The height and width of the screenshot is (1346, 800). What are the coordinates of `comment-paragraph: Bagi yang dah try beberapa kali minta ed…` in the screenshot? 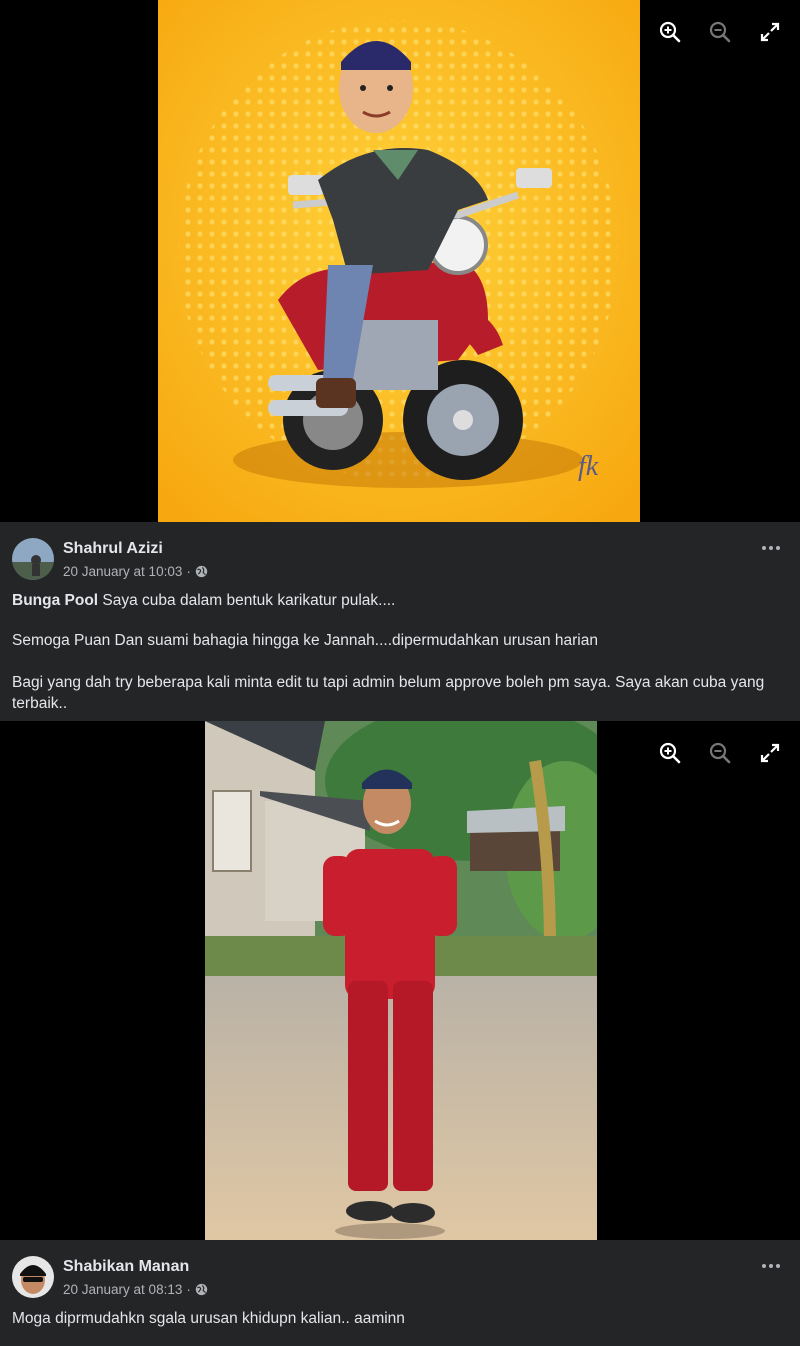 It's located at (388, 693).